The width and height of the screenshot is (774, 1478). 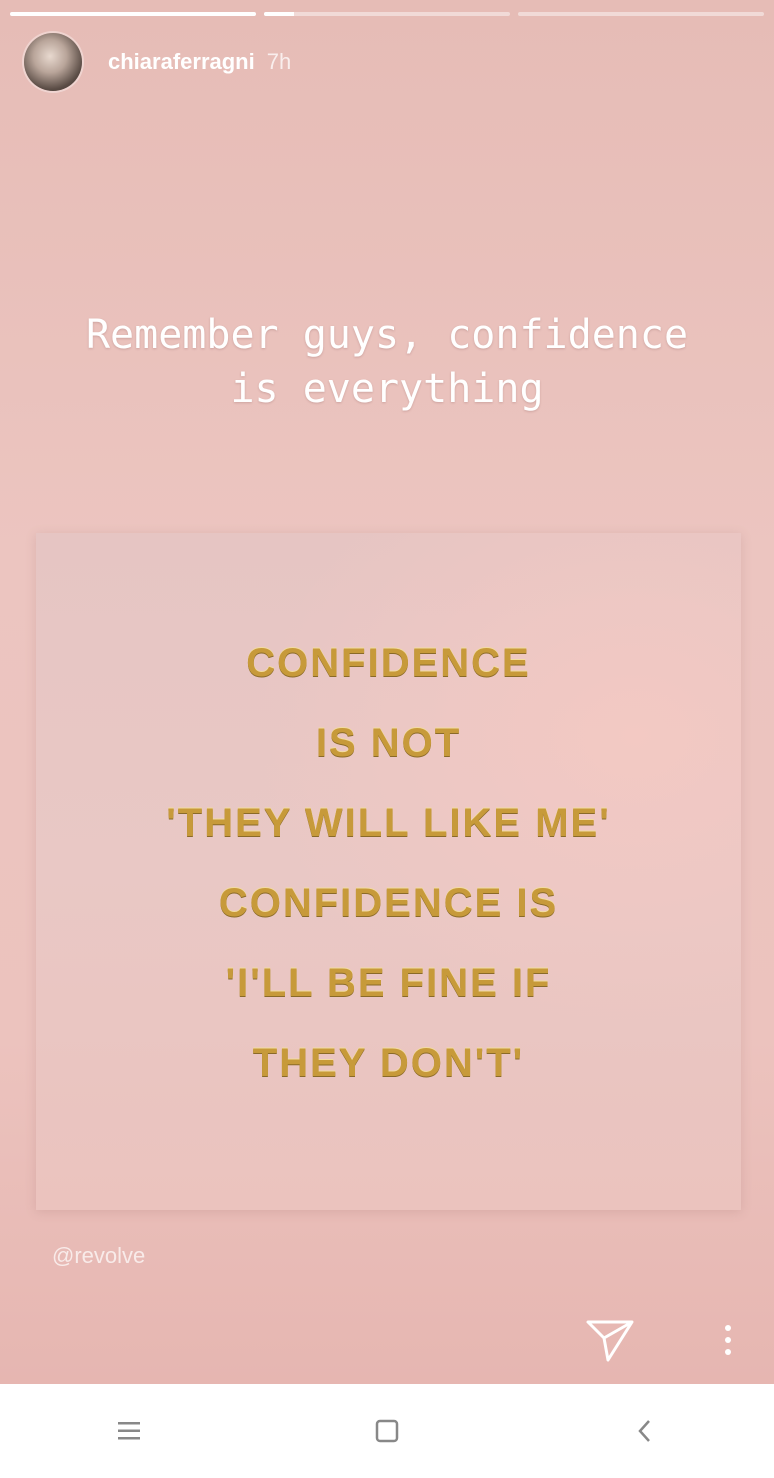 I want to click on avatar, so click(x=53, y=62).